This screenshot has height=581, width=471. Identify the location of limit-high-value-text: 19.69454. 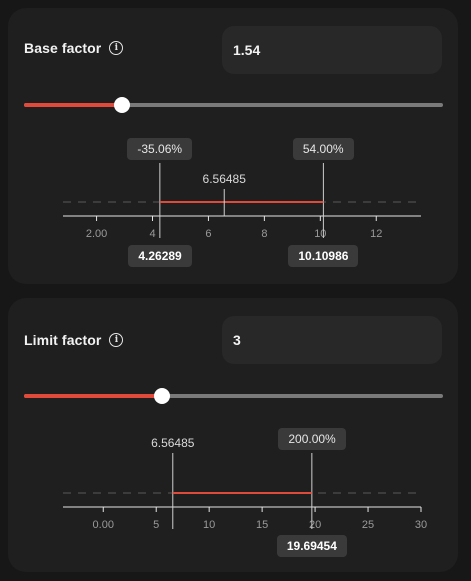
(311, 546).